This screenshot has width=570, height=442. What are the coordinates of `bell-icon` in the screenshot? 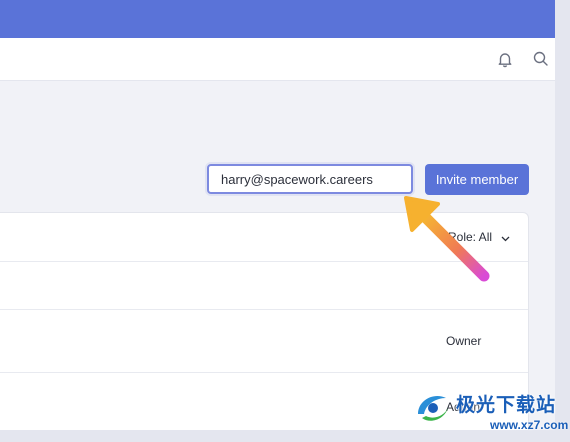 It's located at (505, 59).